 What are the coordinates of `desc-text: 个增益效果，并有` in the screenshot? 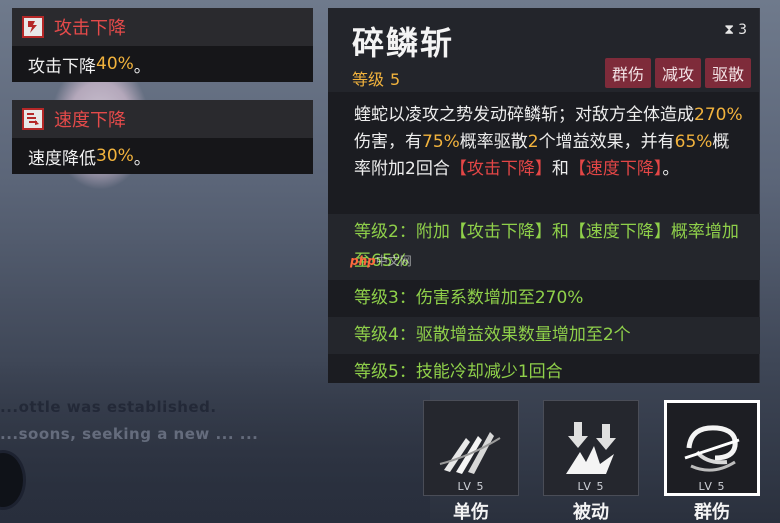 It's located at (606, 142).